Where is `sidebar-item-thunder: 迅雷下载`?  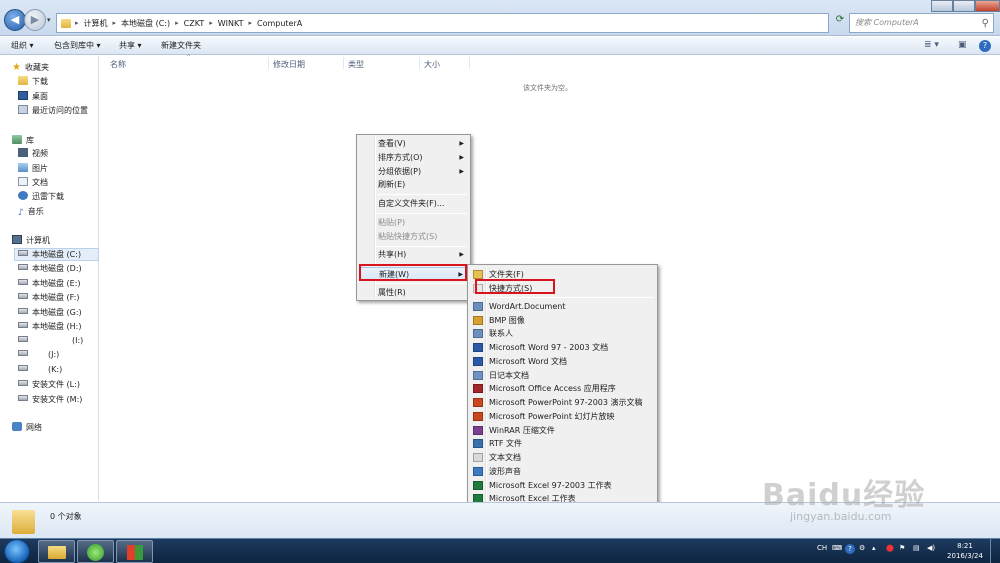
sidebar-item-thunder: 迅雷下载 is located at coordinates (41, 197).